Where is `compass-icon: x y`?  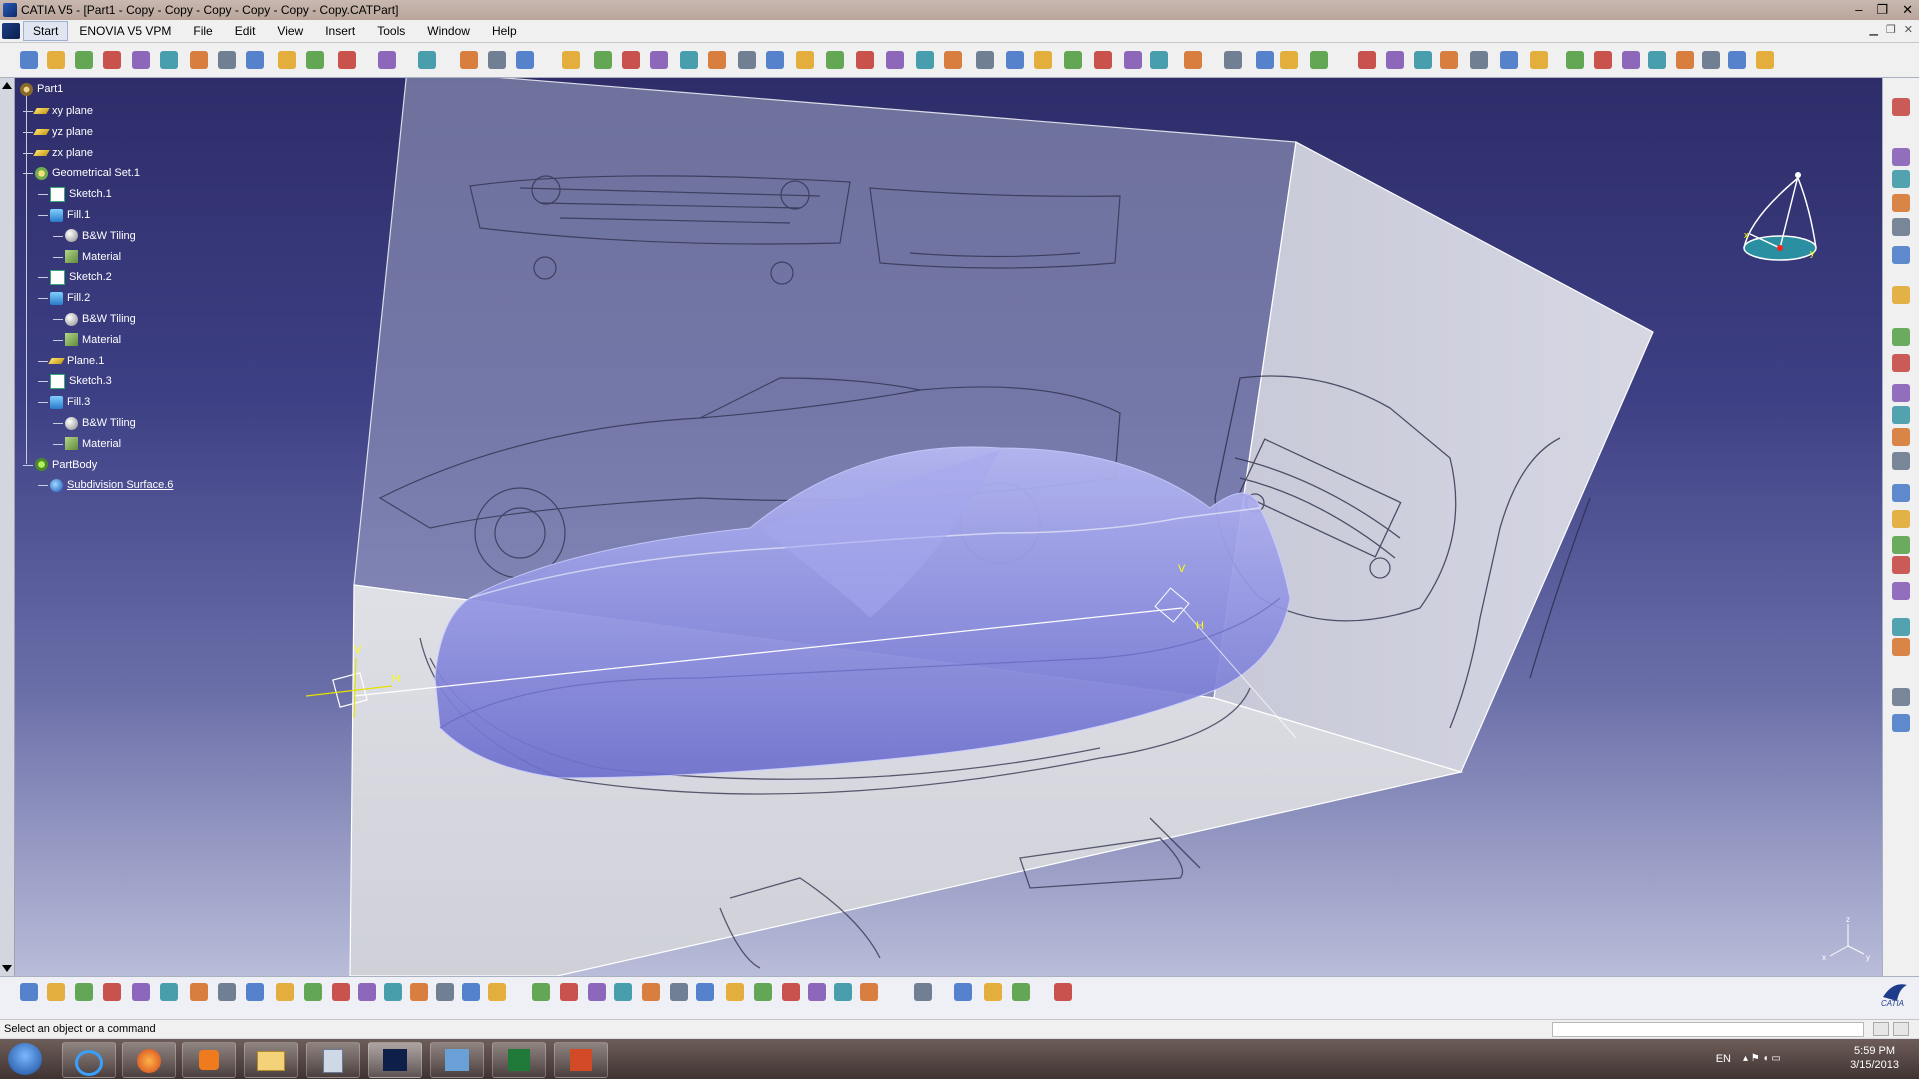
compass-icon: x y is located at coordinates (1780, 216).